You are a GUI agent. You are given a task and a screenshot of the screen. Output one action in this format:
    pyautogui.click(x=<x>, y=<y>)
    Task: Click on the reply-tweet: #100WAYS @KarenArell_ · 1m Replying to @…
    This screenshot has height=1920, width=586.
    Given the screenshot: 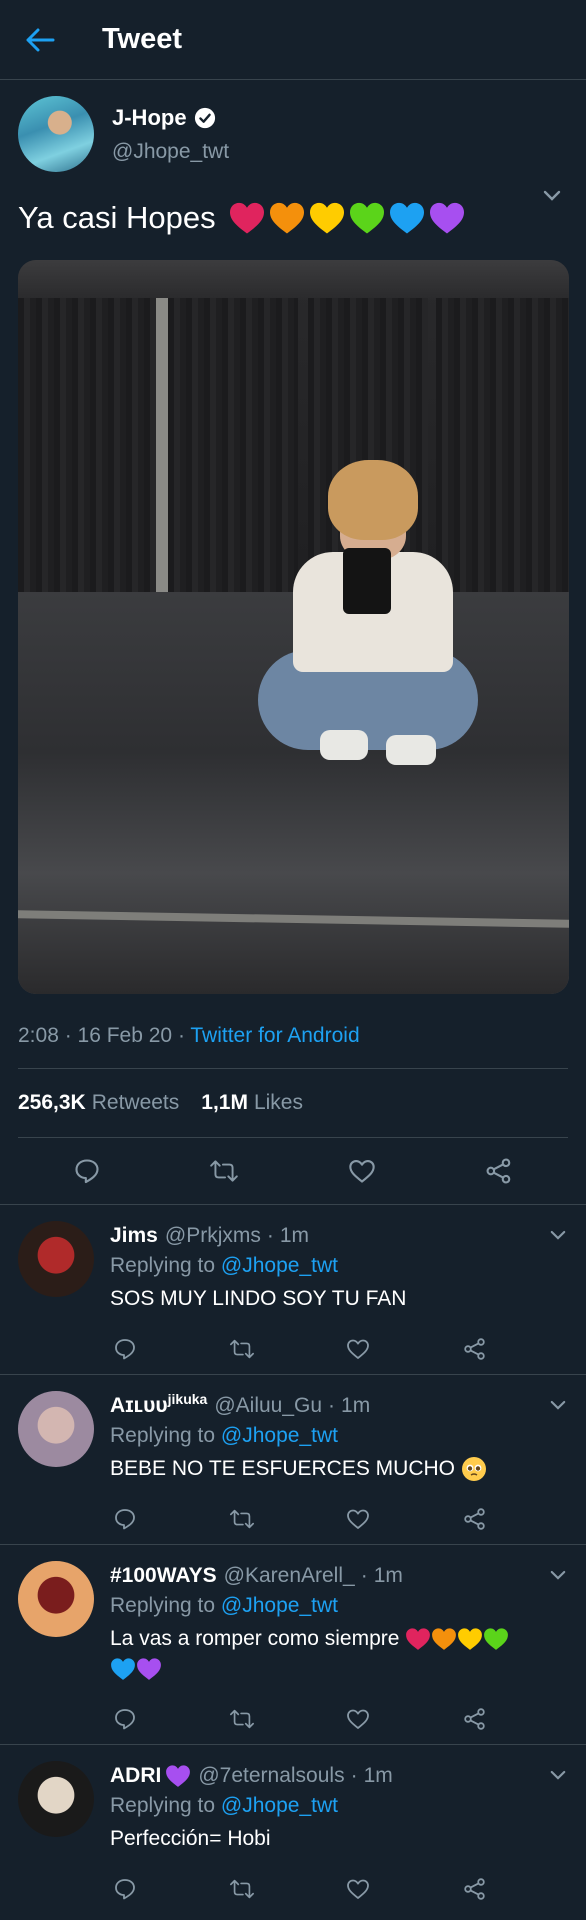 What is the action you would take?
    pyautogui.click(x=293, y=1644)
    